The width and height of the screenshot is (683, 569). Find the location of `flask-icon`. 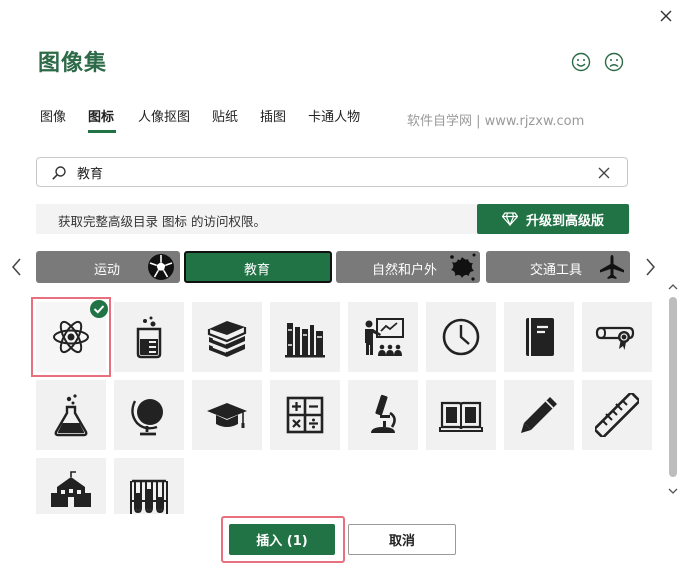

flask-icon is located at coordinates (71, 415).